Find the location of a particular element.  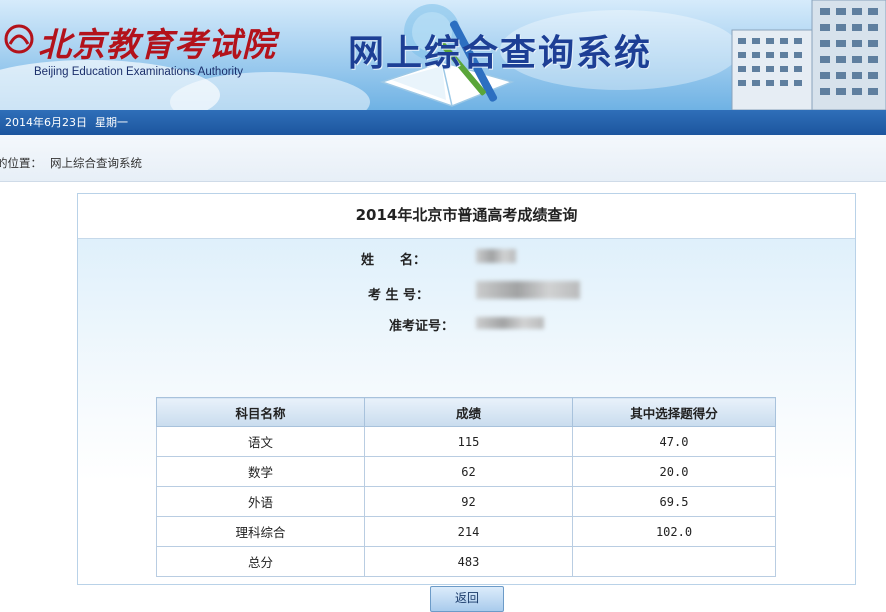

cell-score: 115 is located at coordinates (468, 441).